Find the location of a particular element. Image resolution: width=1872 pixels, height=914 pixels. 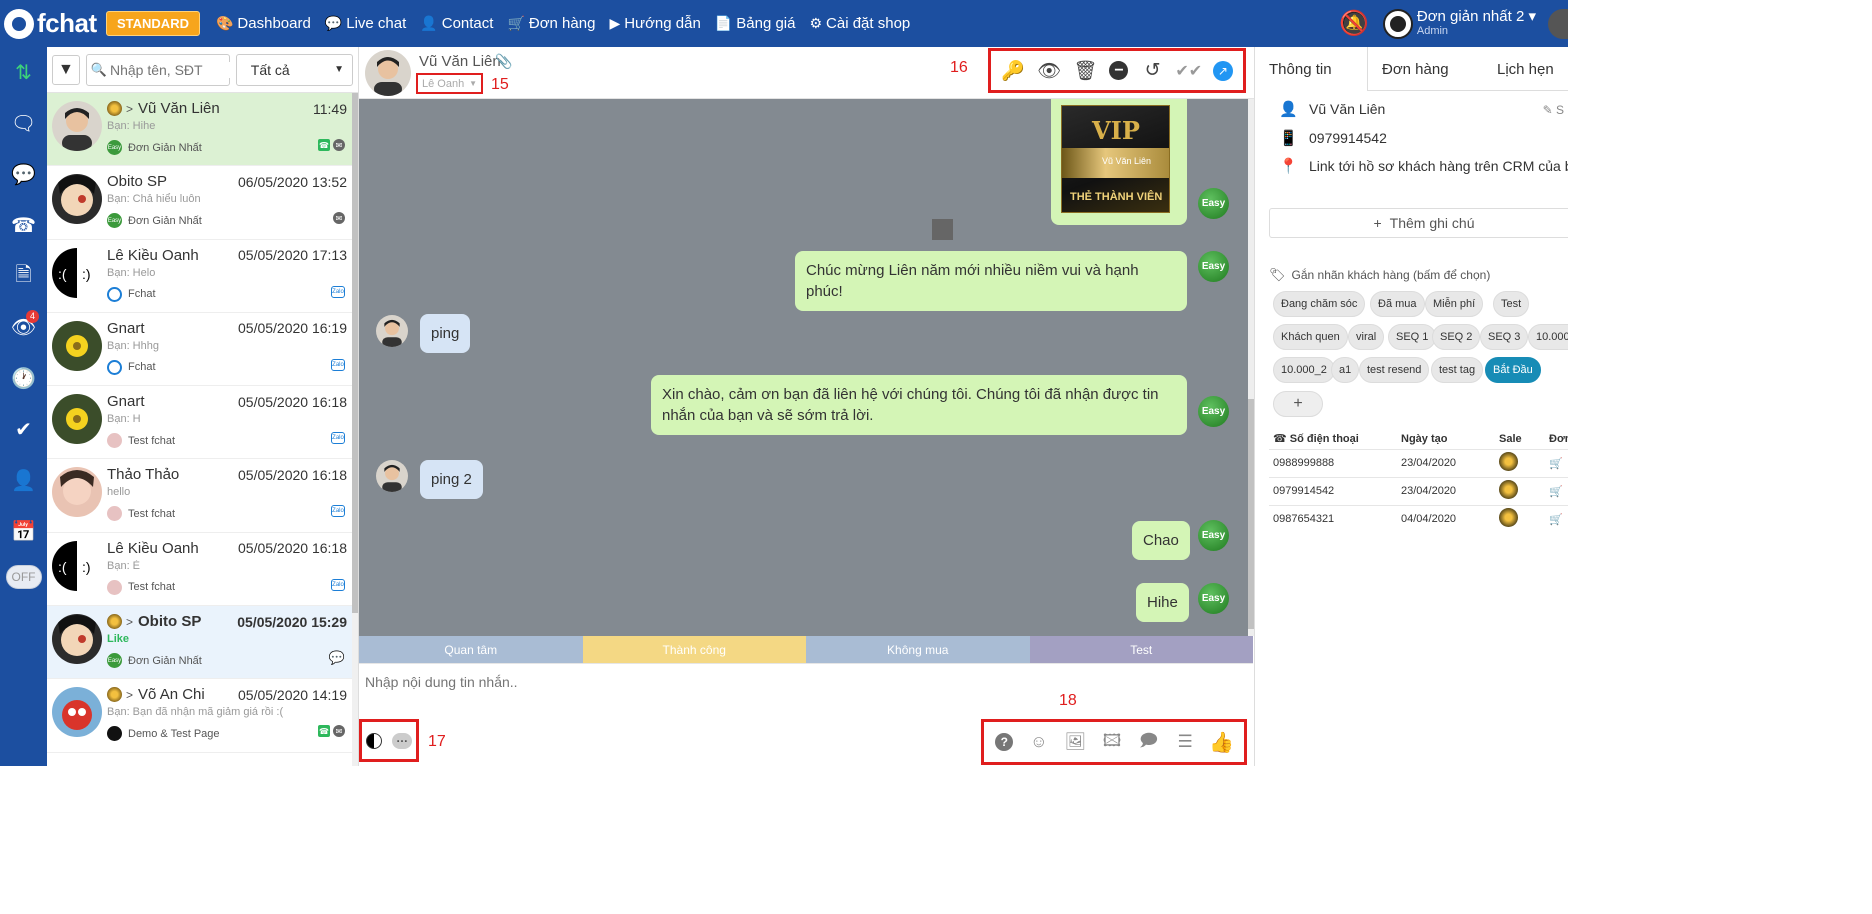

chevron-down-icon: ▼ is located at coordinates (473, 83).